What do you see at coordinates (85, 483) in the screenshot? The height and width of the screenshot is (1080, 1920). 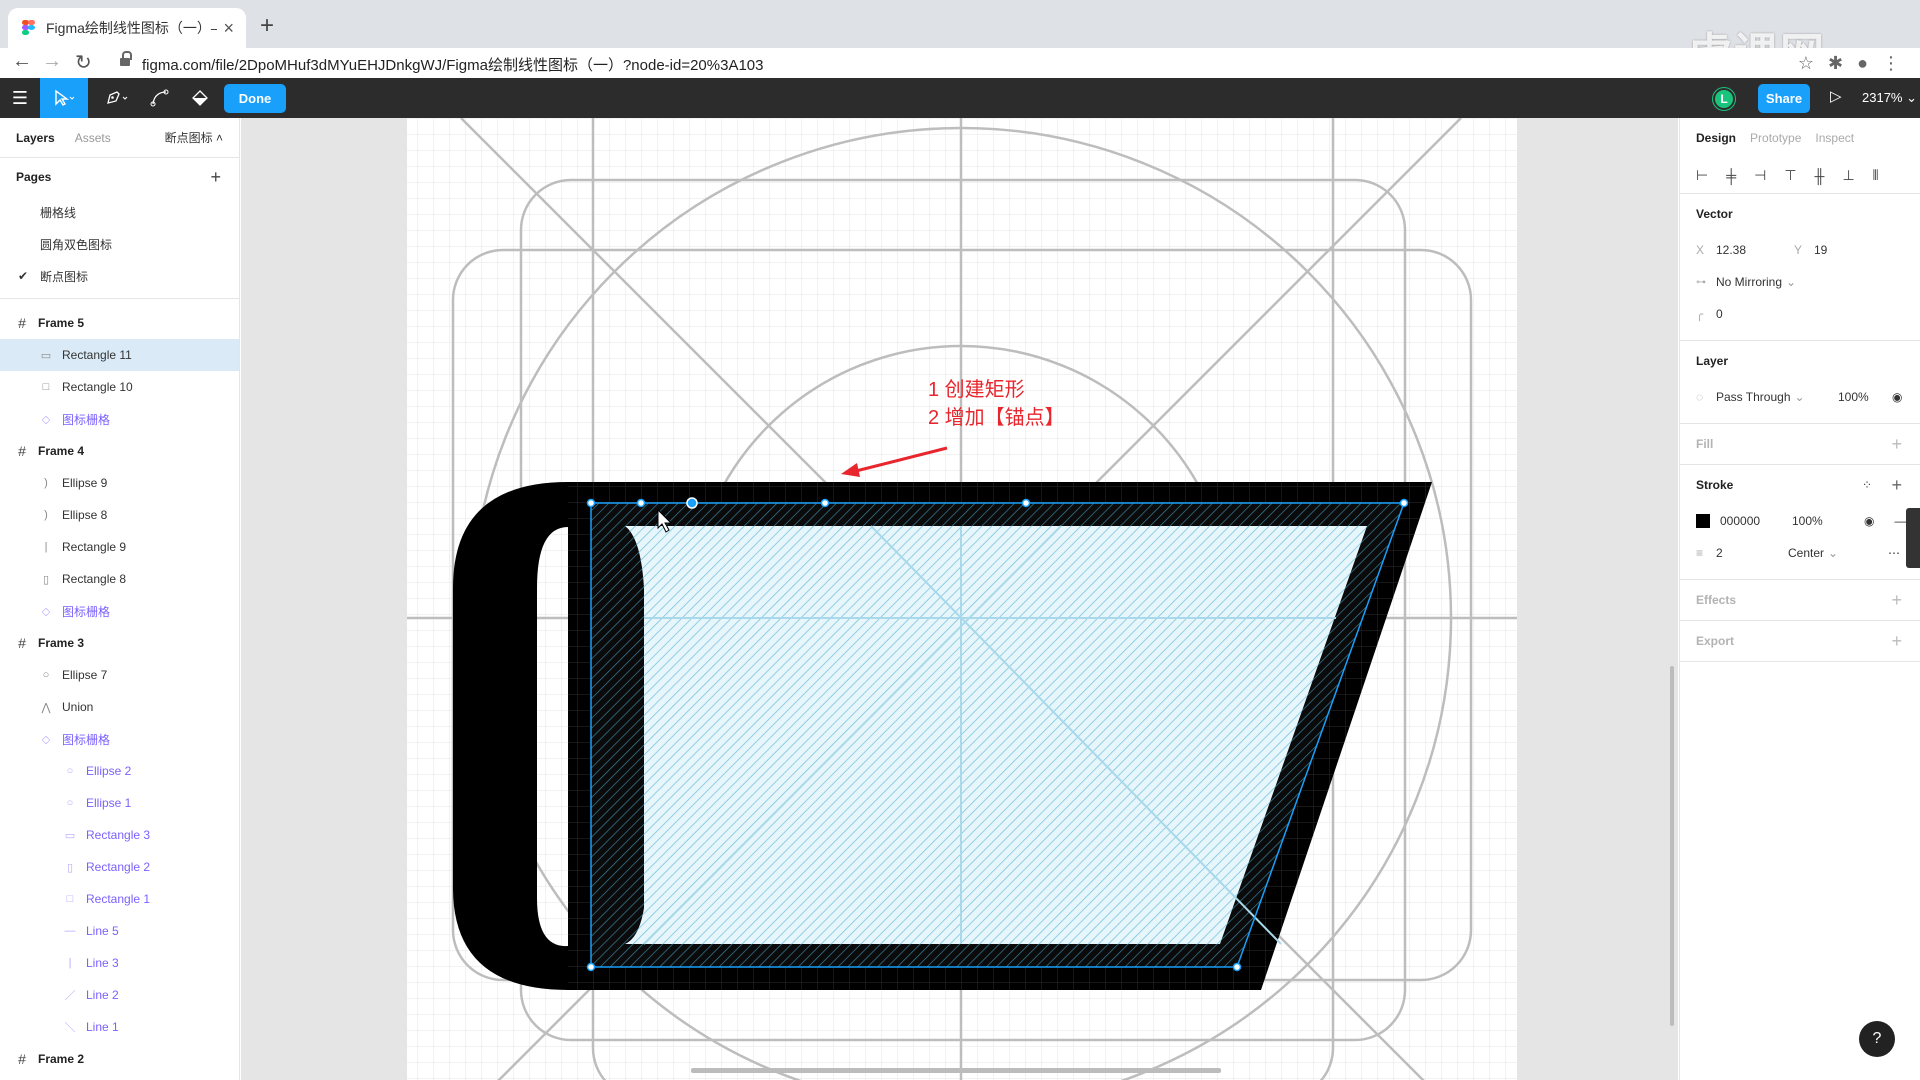 I see `layer-label: Ellipse 9` at bounding box center [85, 483].